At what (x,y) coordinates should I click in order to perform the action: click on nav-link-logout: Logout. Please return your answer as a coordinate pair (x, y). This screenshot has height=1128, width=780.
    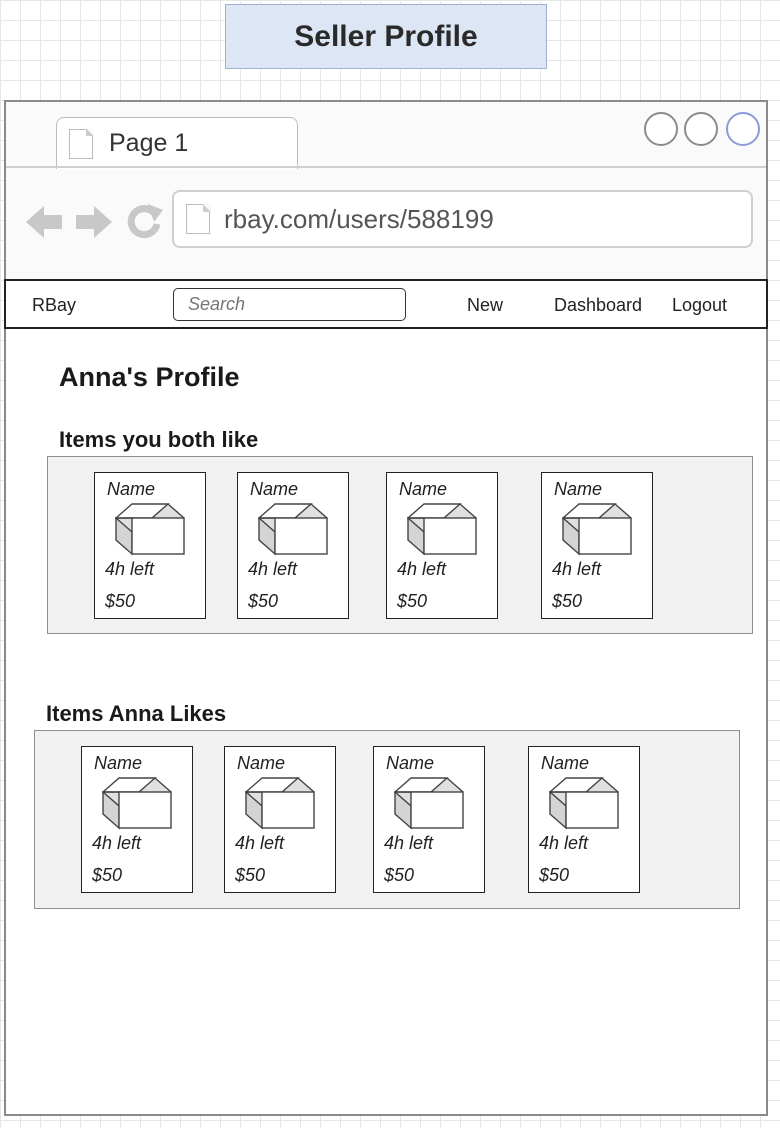
    Looking at the image, I should click on (699, 305).